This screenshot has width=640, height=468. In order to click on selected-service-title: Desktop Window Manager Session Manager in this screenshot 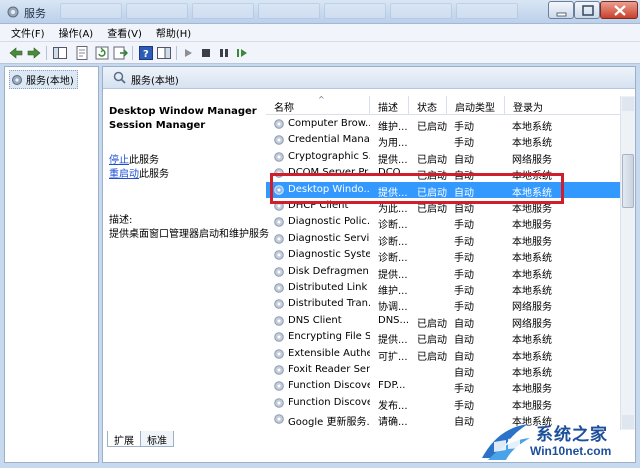, I will do `click(183, 118)`.